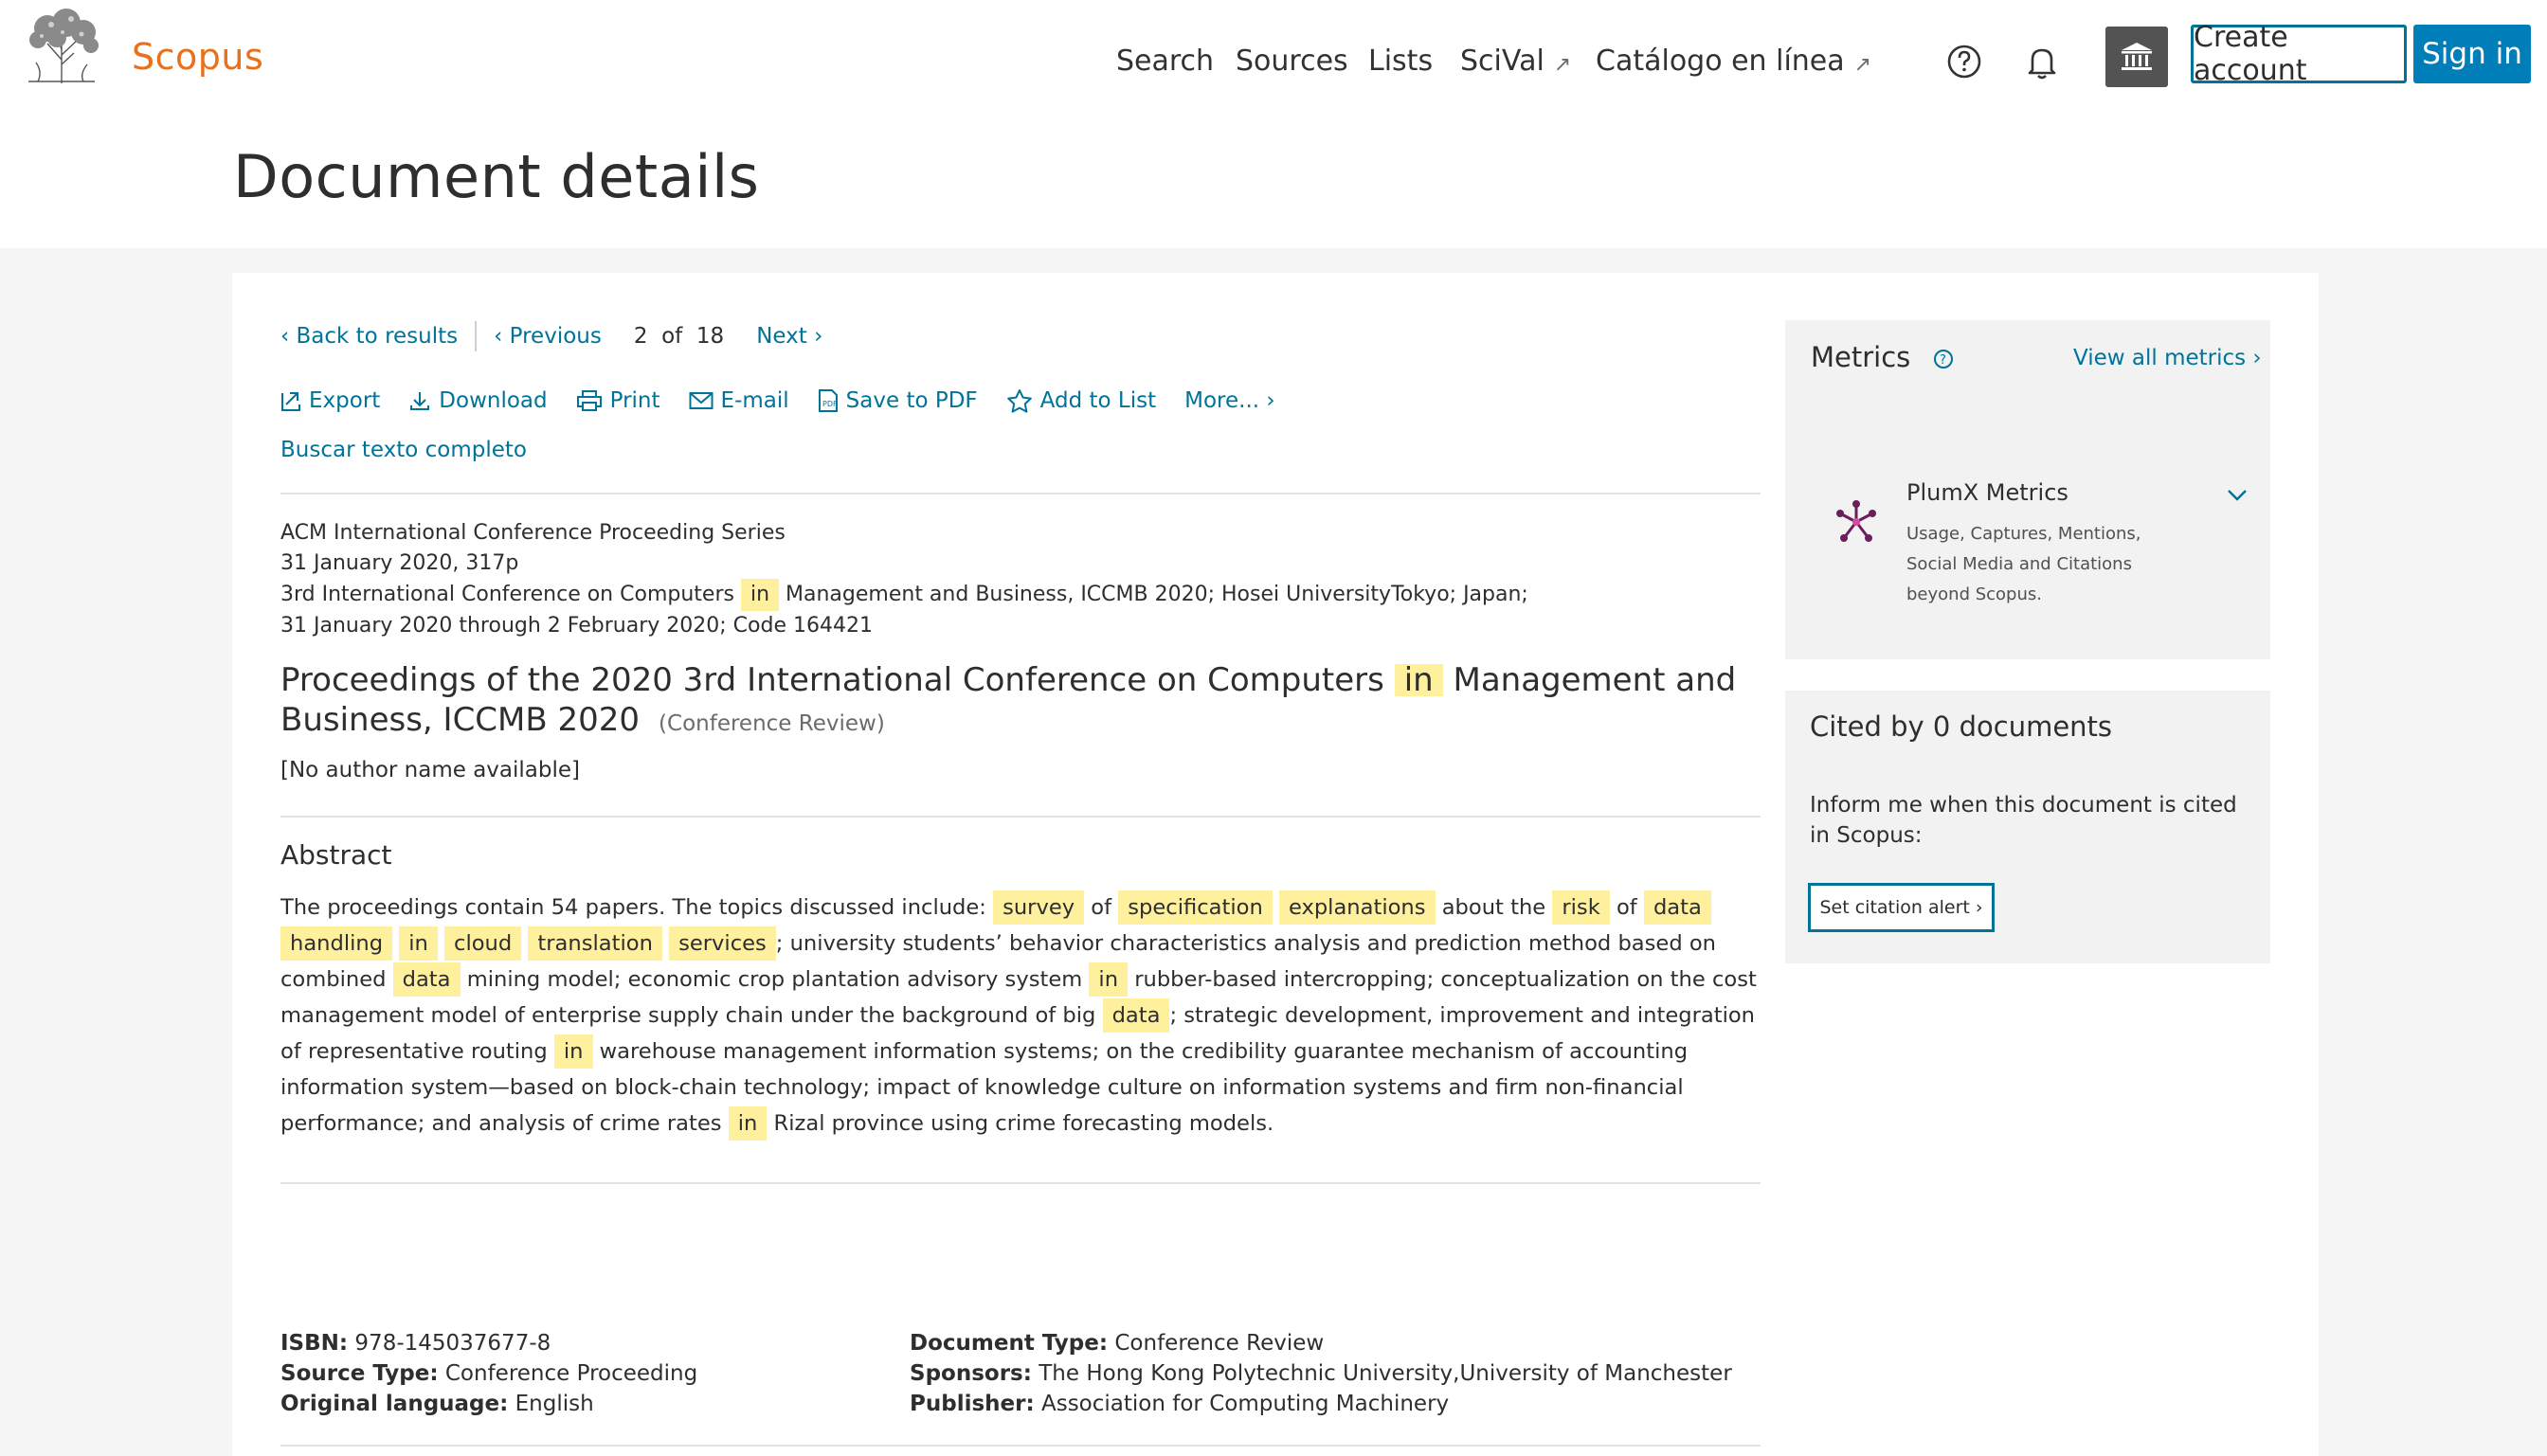 This screenshot has width=2547, height=1456. What do you see at coordinates (399, 563) in the screenshot?
I see `source-date-pages: 31 January 2020, 317p` at bounding box center [399, 563].